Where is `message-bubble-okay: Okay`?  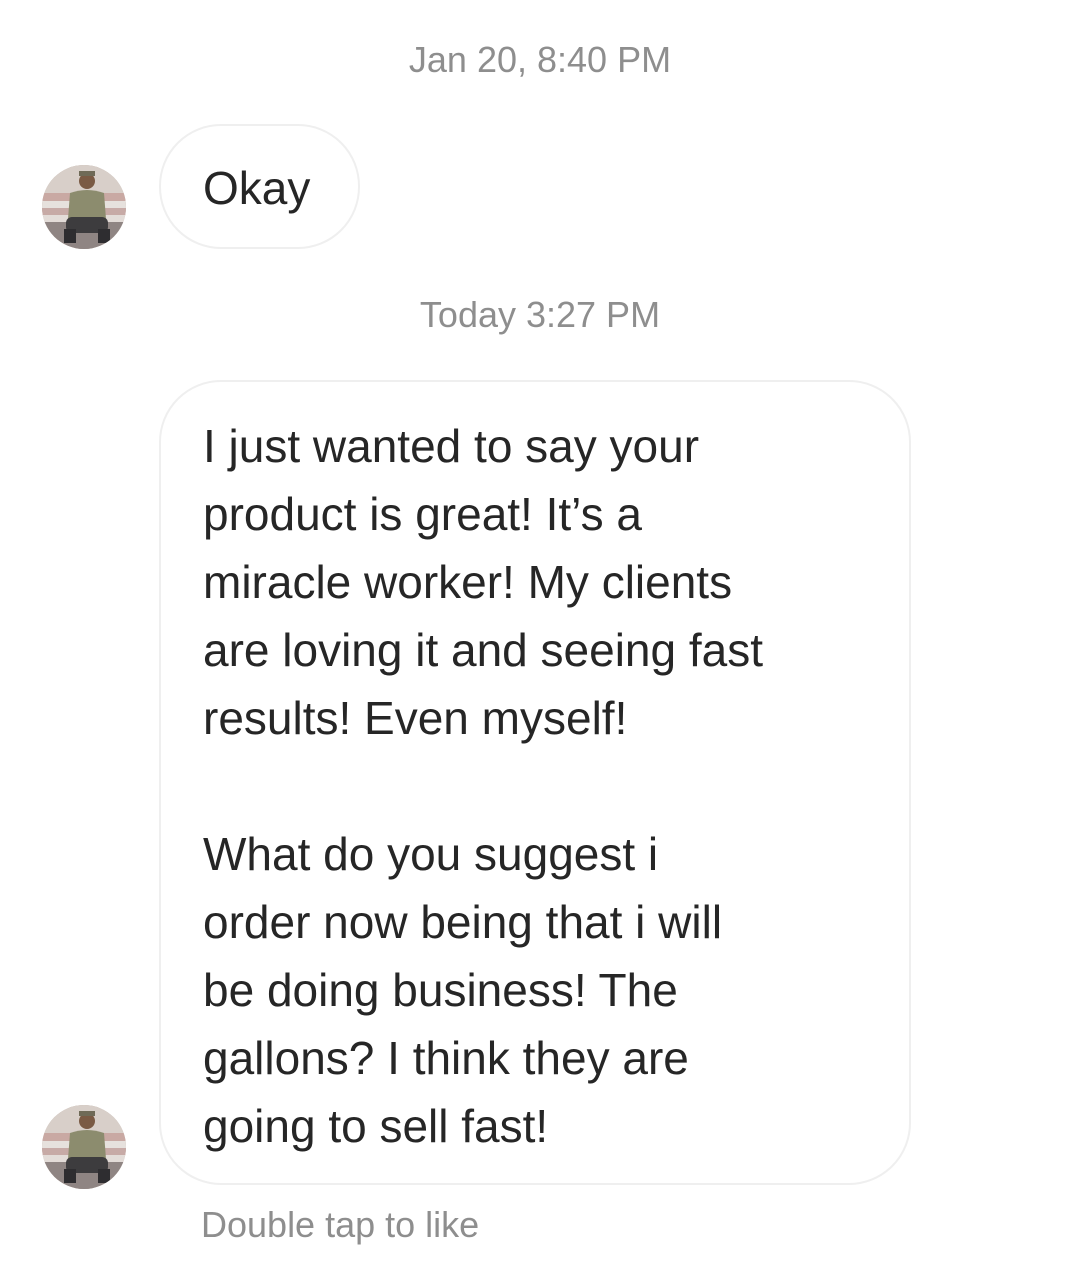 message-bubble-okay: Okay is located at coordinates (259, 186).